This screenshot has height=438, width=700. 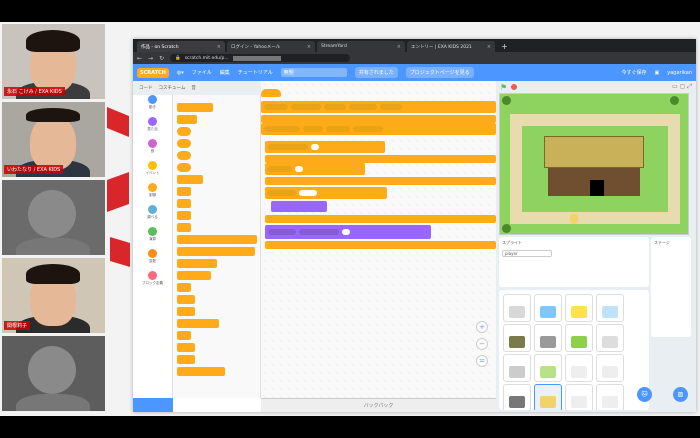 I want to click on tab-costumes: コスチューム, so click(x=172, y=88).